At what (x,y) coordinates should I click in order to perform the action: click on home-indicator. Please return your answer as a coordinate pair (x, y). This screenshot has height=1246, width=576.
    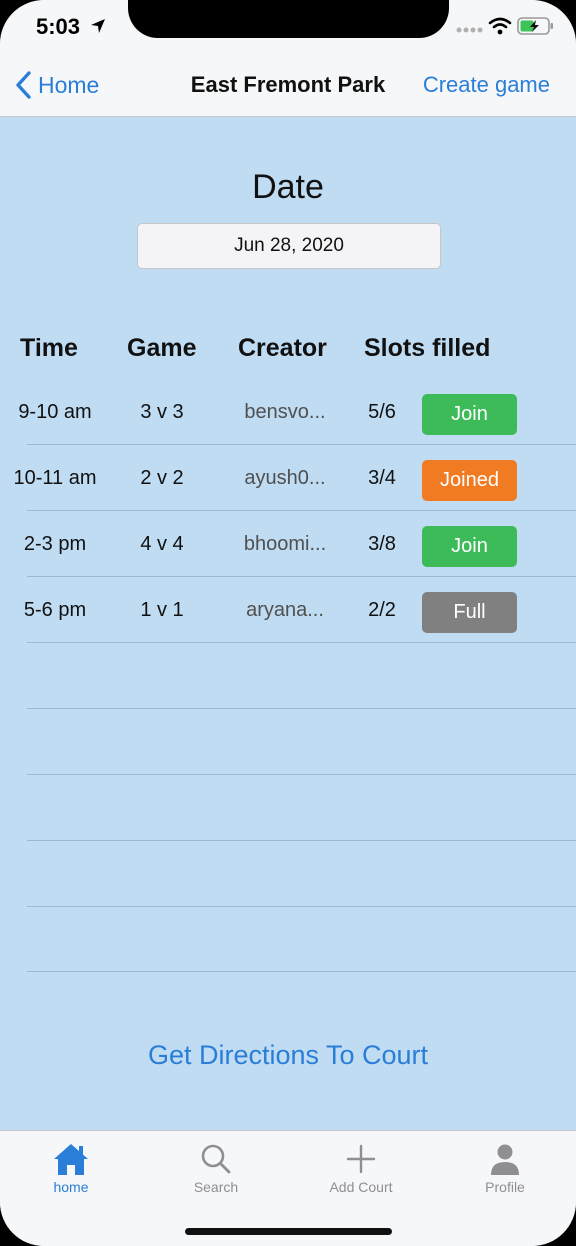
    Looking at the image, I should click on (288, 1231).